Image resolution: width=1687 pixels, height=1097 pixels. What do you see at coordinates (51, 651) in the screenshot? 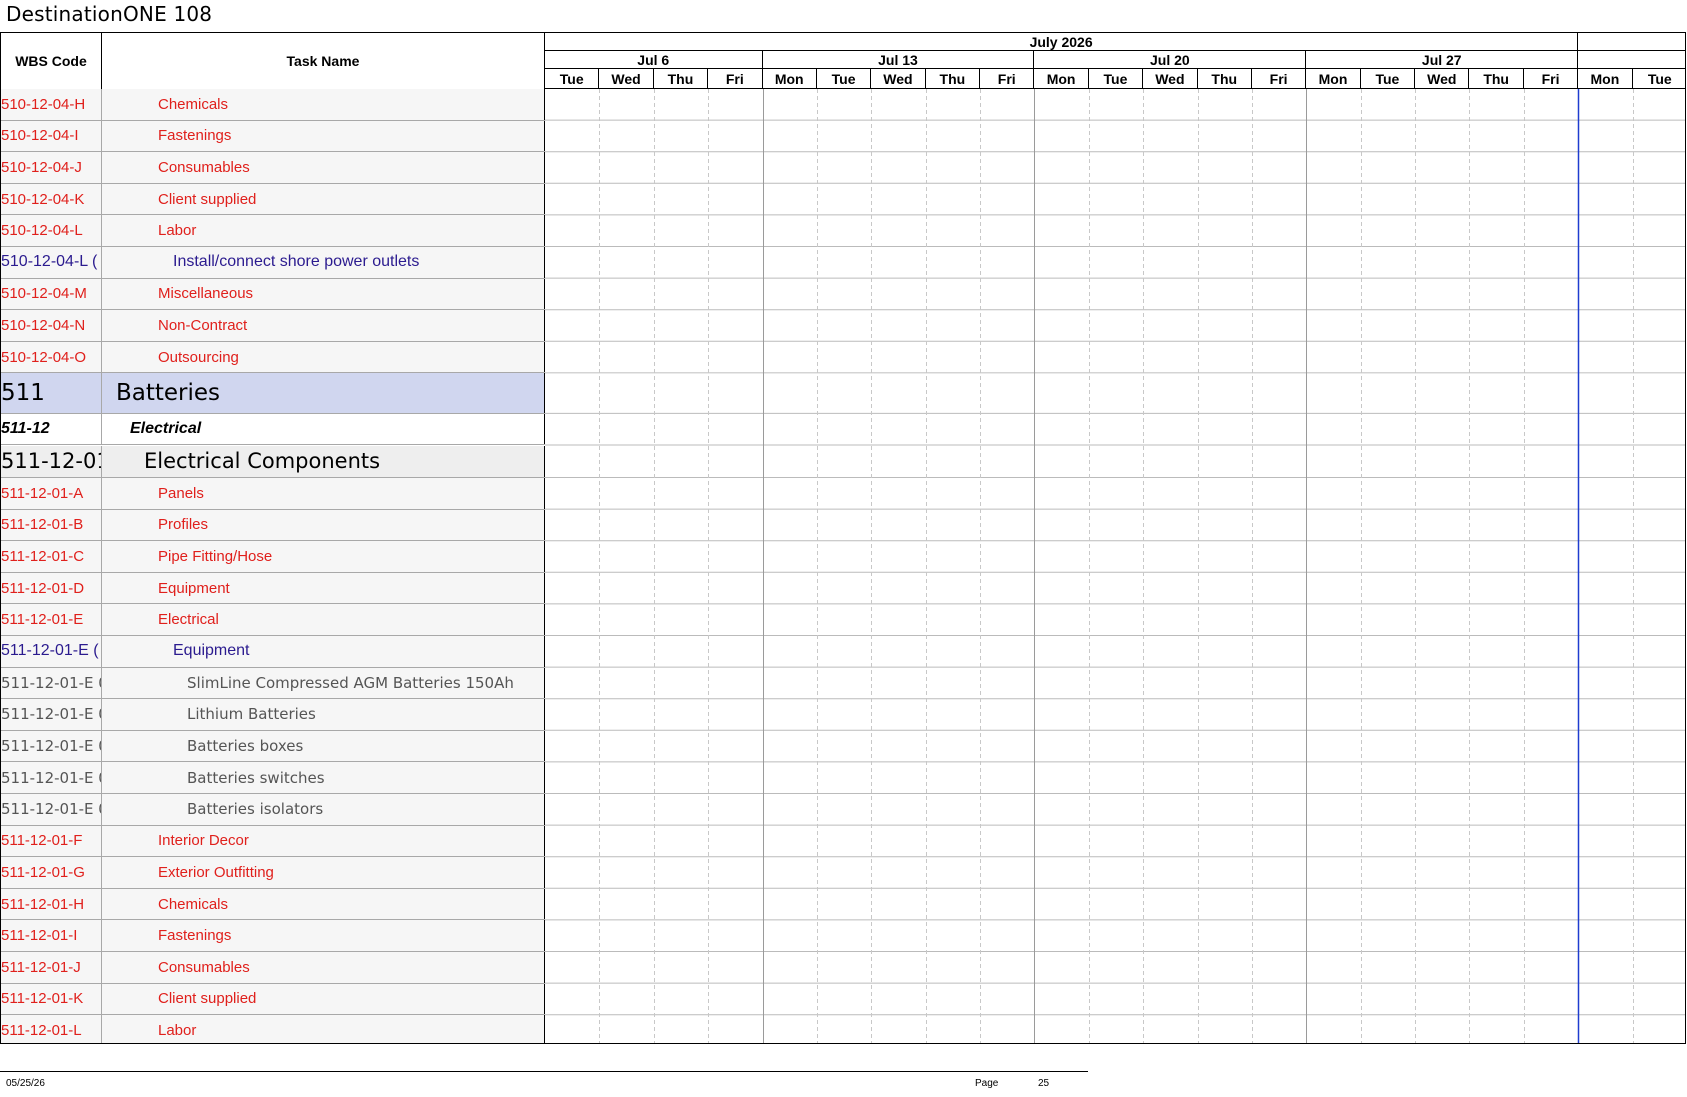
I see `wbs-code-cell: 511-12-01-E (` at bounding box center [51, 651].